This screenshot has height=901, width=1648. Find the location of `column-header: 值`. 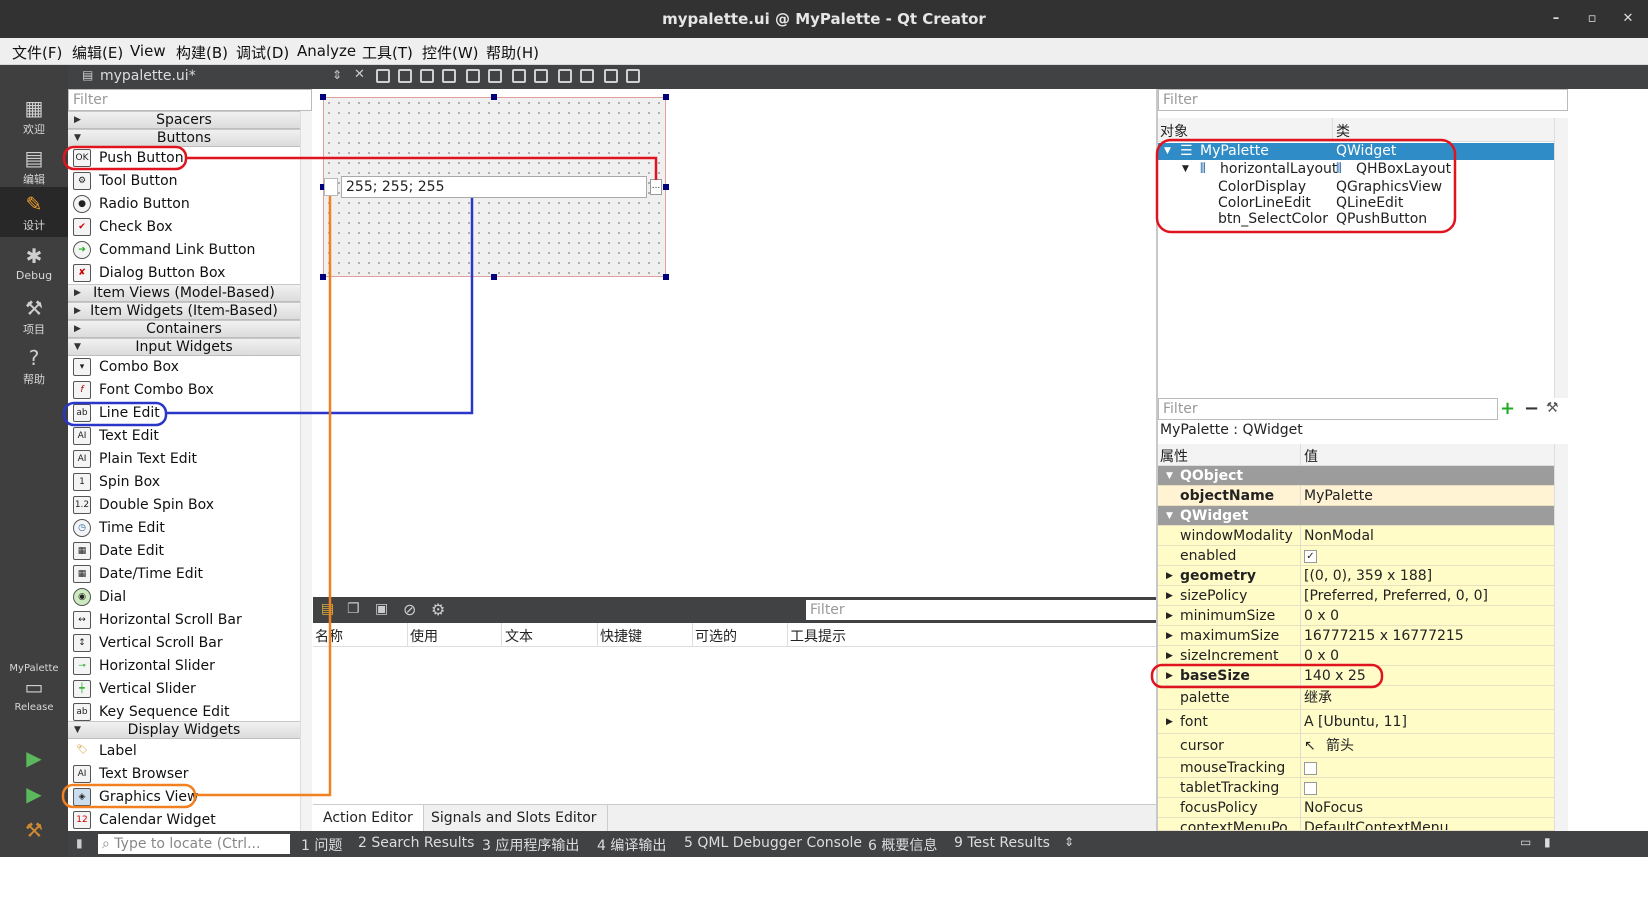

column-header: 值 is located at coordinates (1311, 456).